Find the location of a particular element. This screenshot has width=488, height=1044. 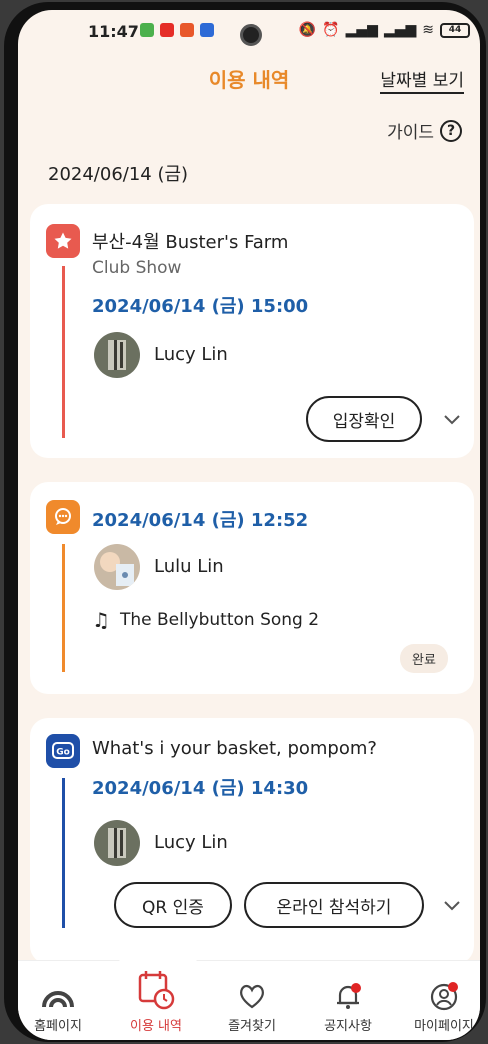

bottom-nav: 홈페이지 이용 내역 즐겨찾기 공지사항 마이페이지 is located at coordinates (249, 985).